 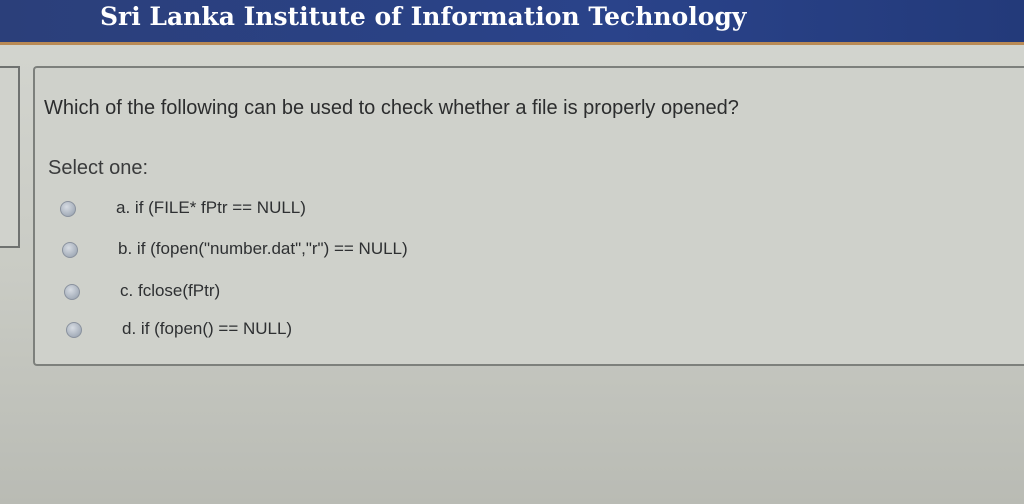 What do you see at coordinates (366, 331) in the screenshot?
I see `answer-option-d: d. if (fopen() == NULL)` at bounding box center [366, 331].